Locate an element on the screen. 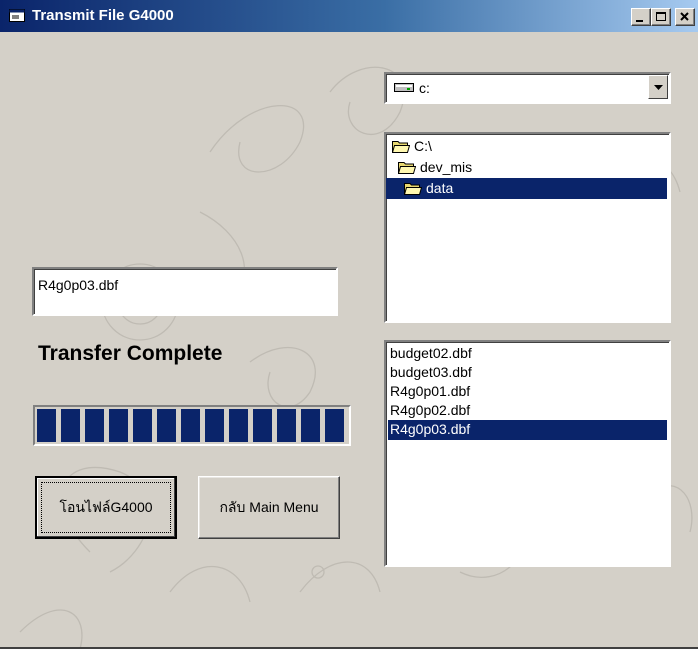 This screenshot has width=698, height=649. main-menu-button: กลับ Main Menu is located at coordinates (269, 507).